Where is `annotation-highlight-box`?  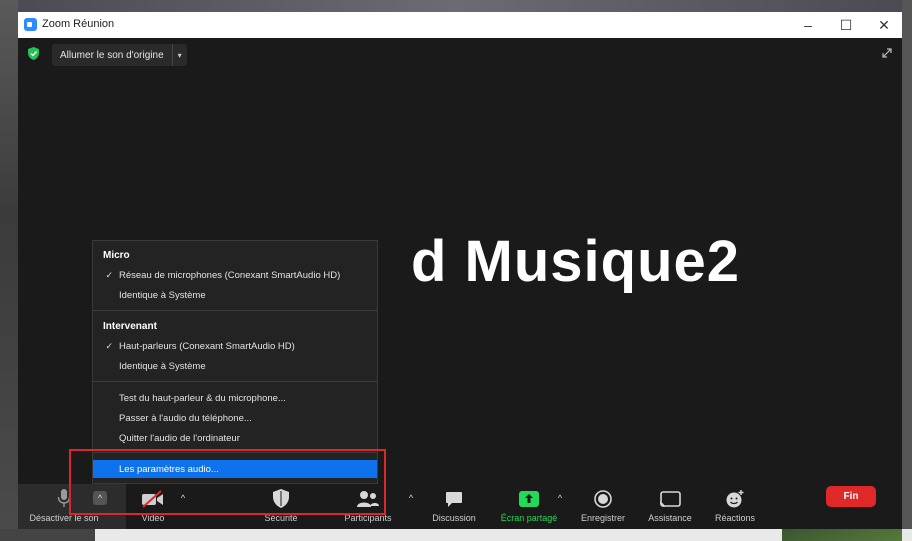 annotation-highlight-box is located at coordinates (227, 482).